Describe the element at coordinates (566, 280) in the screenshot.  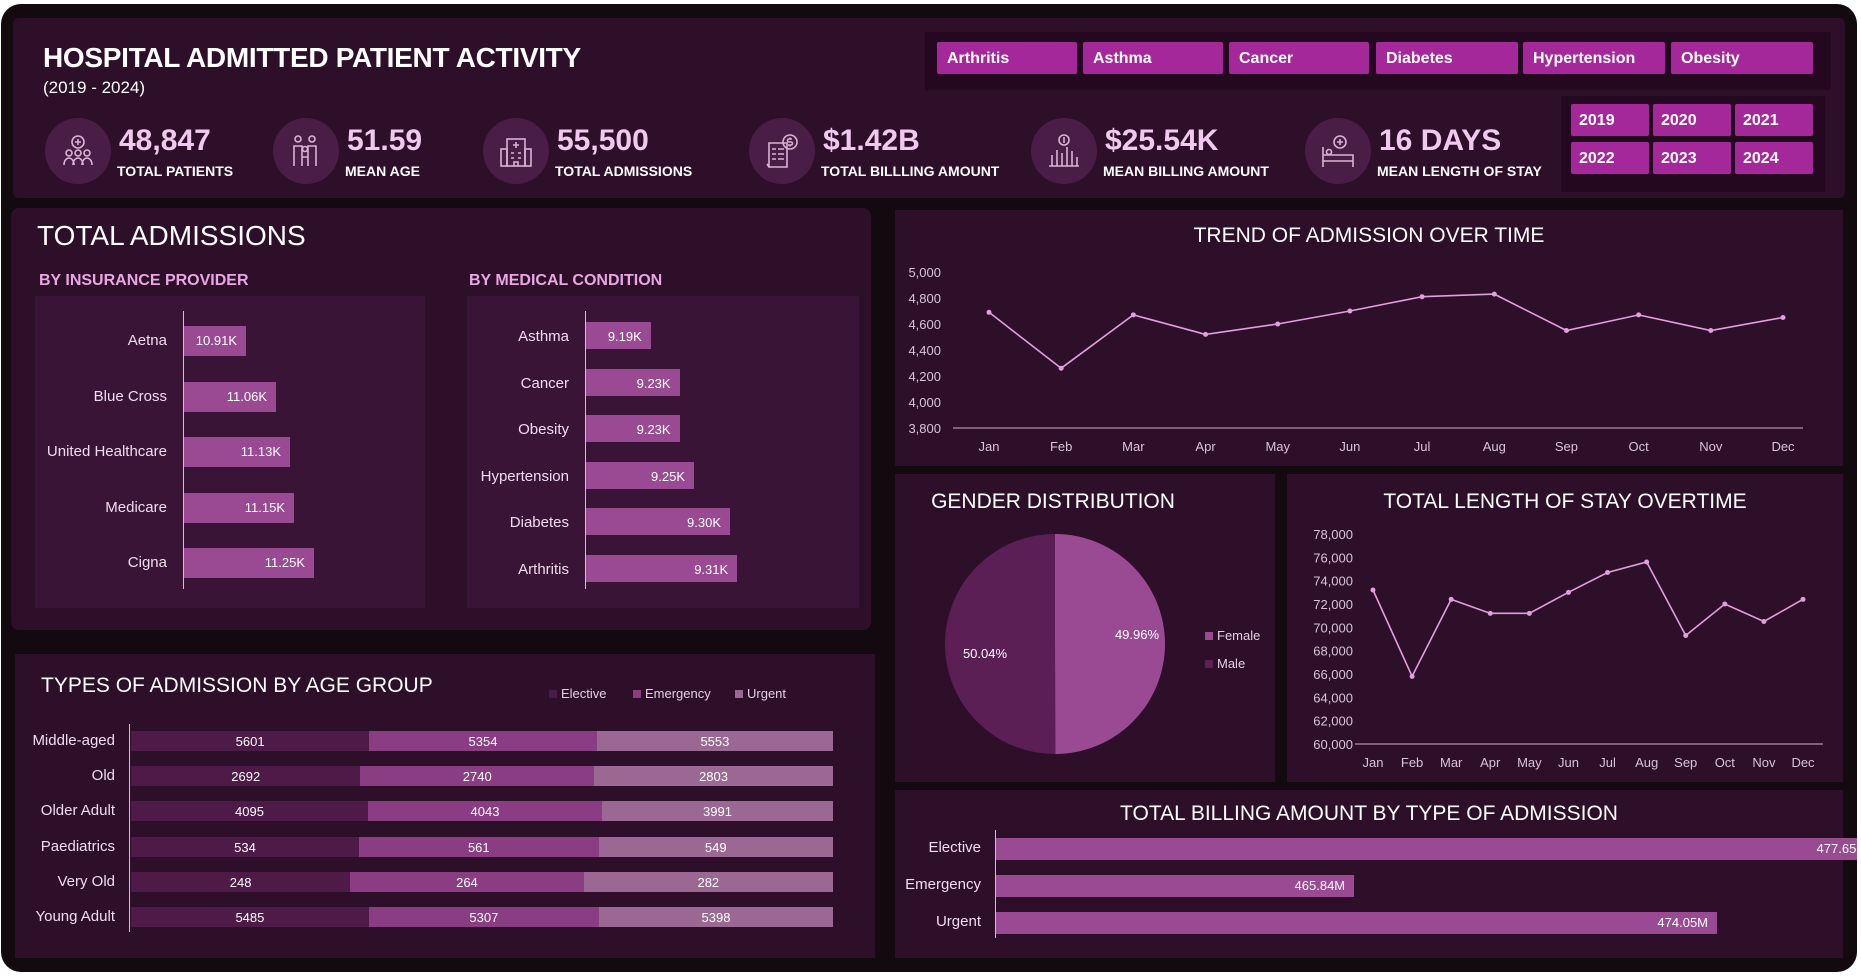
I see `condition-chart-title: BY MEDICAL CONDITION` at that location.